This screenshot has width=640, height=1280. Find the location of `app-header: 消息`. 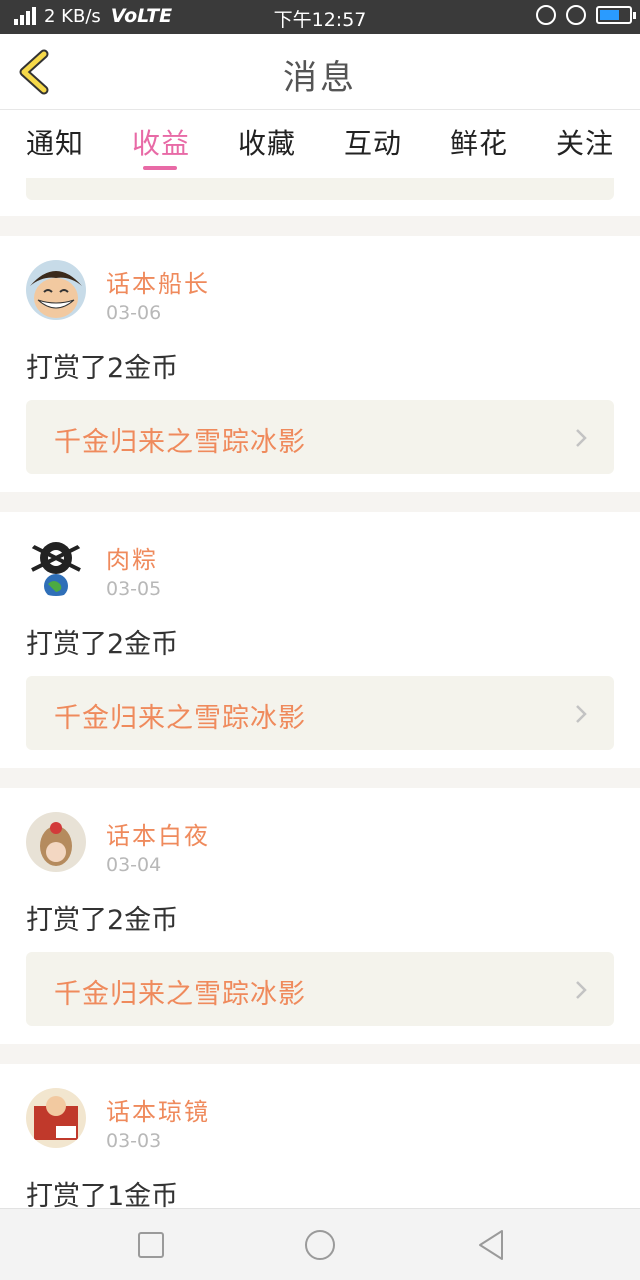

app-header: 消息 is located at coordinates (320, 72).